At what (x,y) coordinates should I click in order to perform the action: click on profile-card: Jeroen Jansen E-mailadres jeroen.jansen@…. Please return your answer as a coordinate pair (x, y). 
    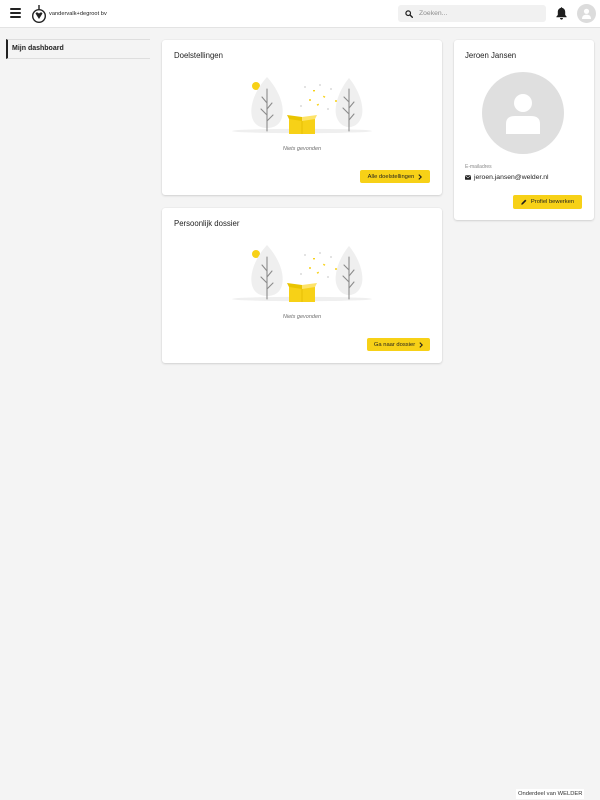
    Looking at the image, I should click on (524, 130).